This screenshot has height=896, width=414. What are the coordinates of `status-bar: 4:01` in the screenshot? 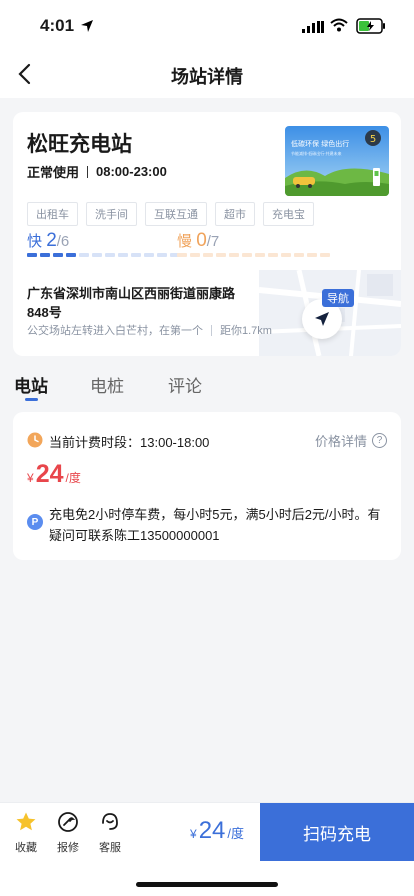 It's located at (207, 25).